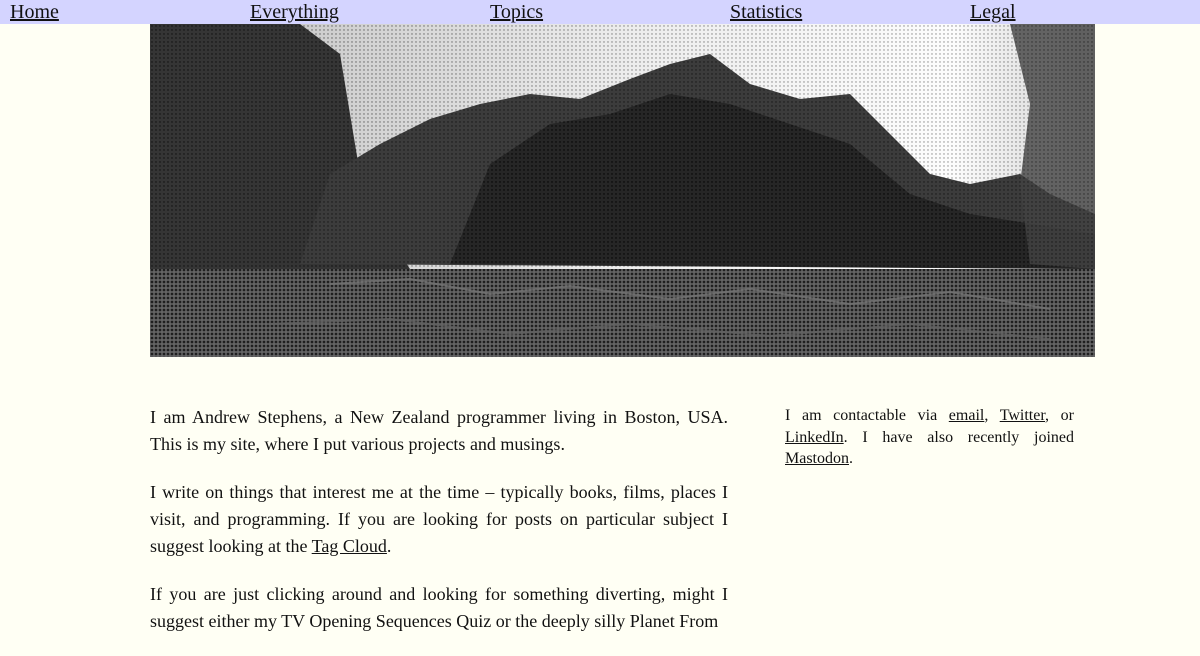 This screenshot has height=656, width=1200. I want to click on mastodon-link: Mastodon, so click(817, 458).